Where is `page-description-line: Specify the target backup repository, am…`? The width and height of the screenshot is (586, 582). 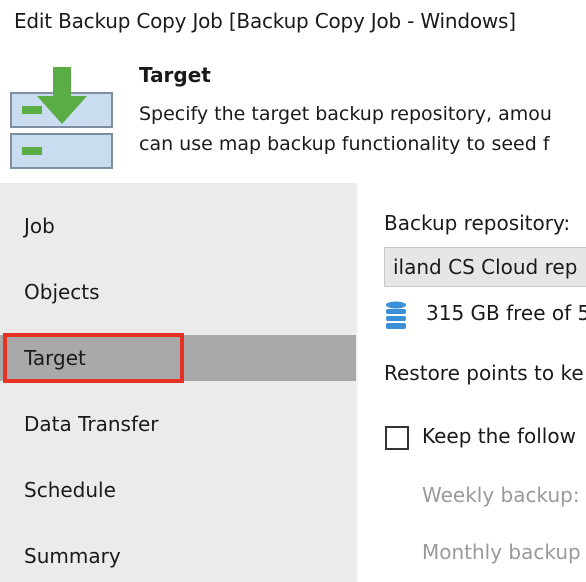
page-description-line: Specify the target backup repository, am… is located at coordinates (345, 114).